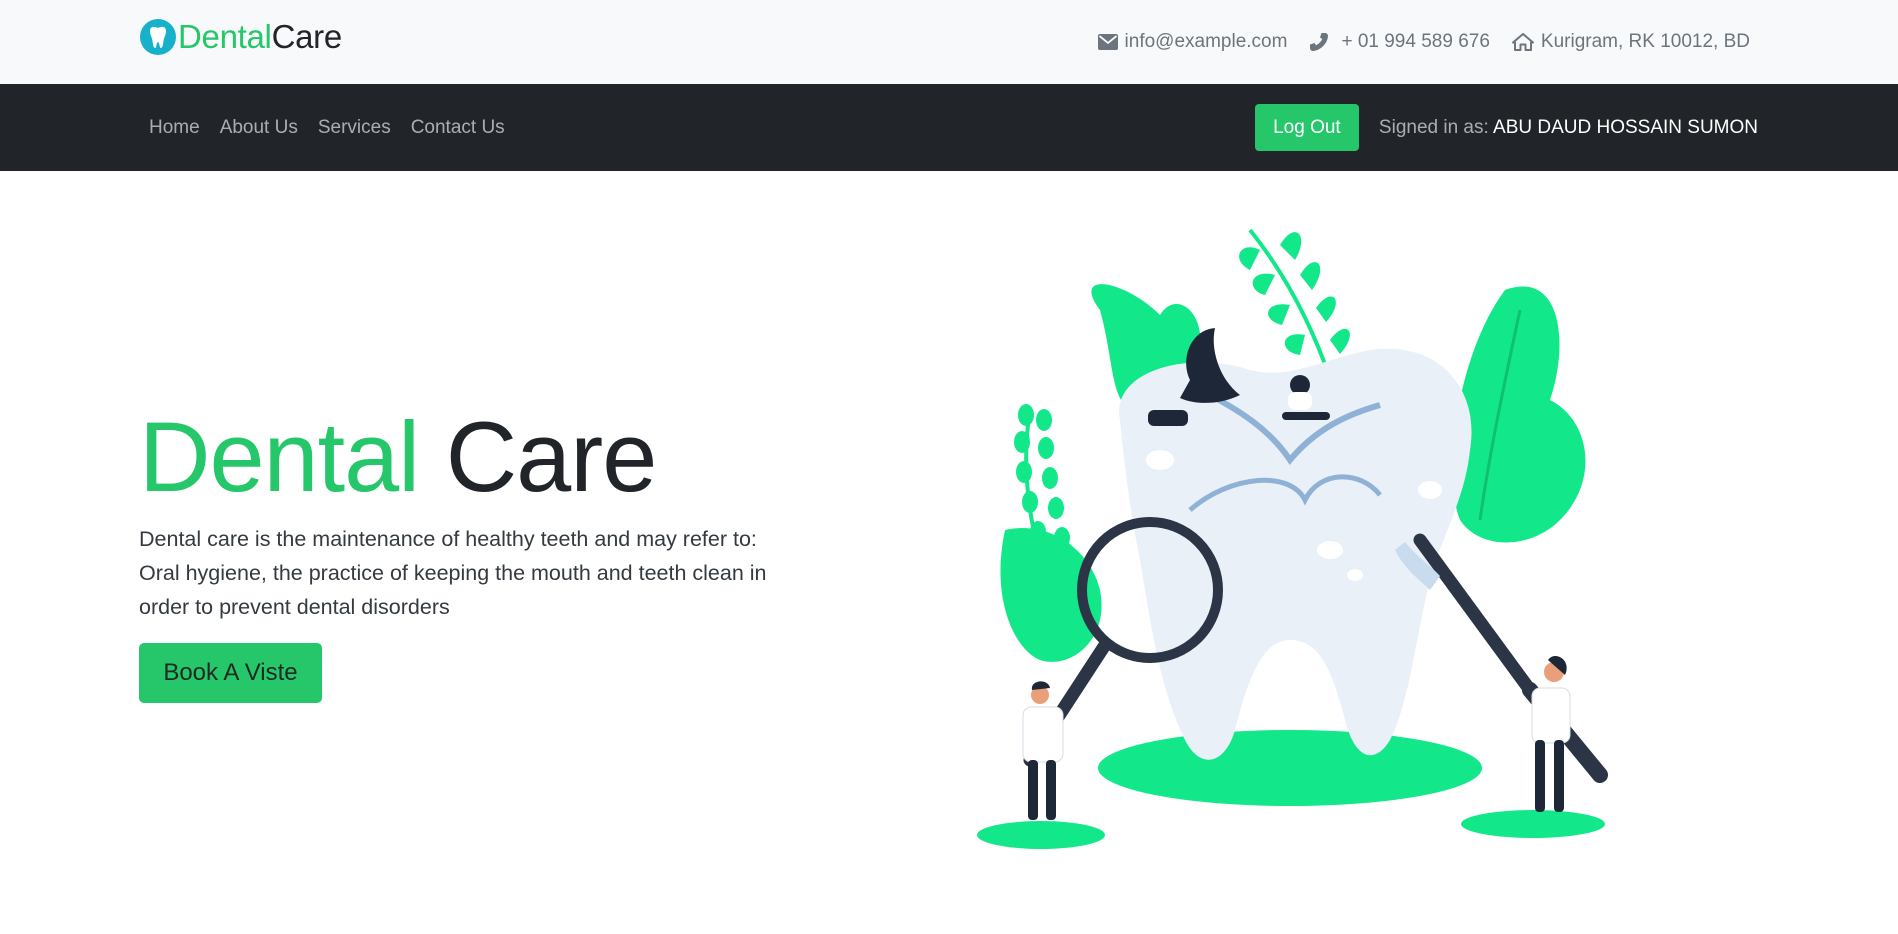 The width and height of the screenshot is (1898, 934). I want to click on nav-link-services: Services, so click(354, 128).